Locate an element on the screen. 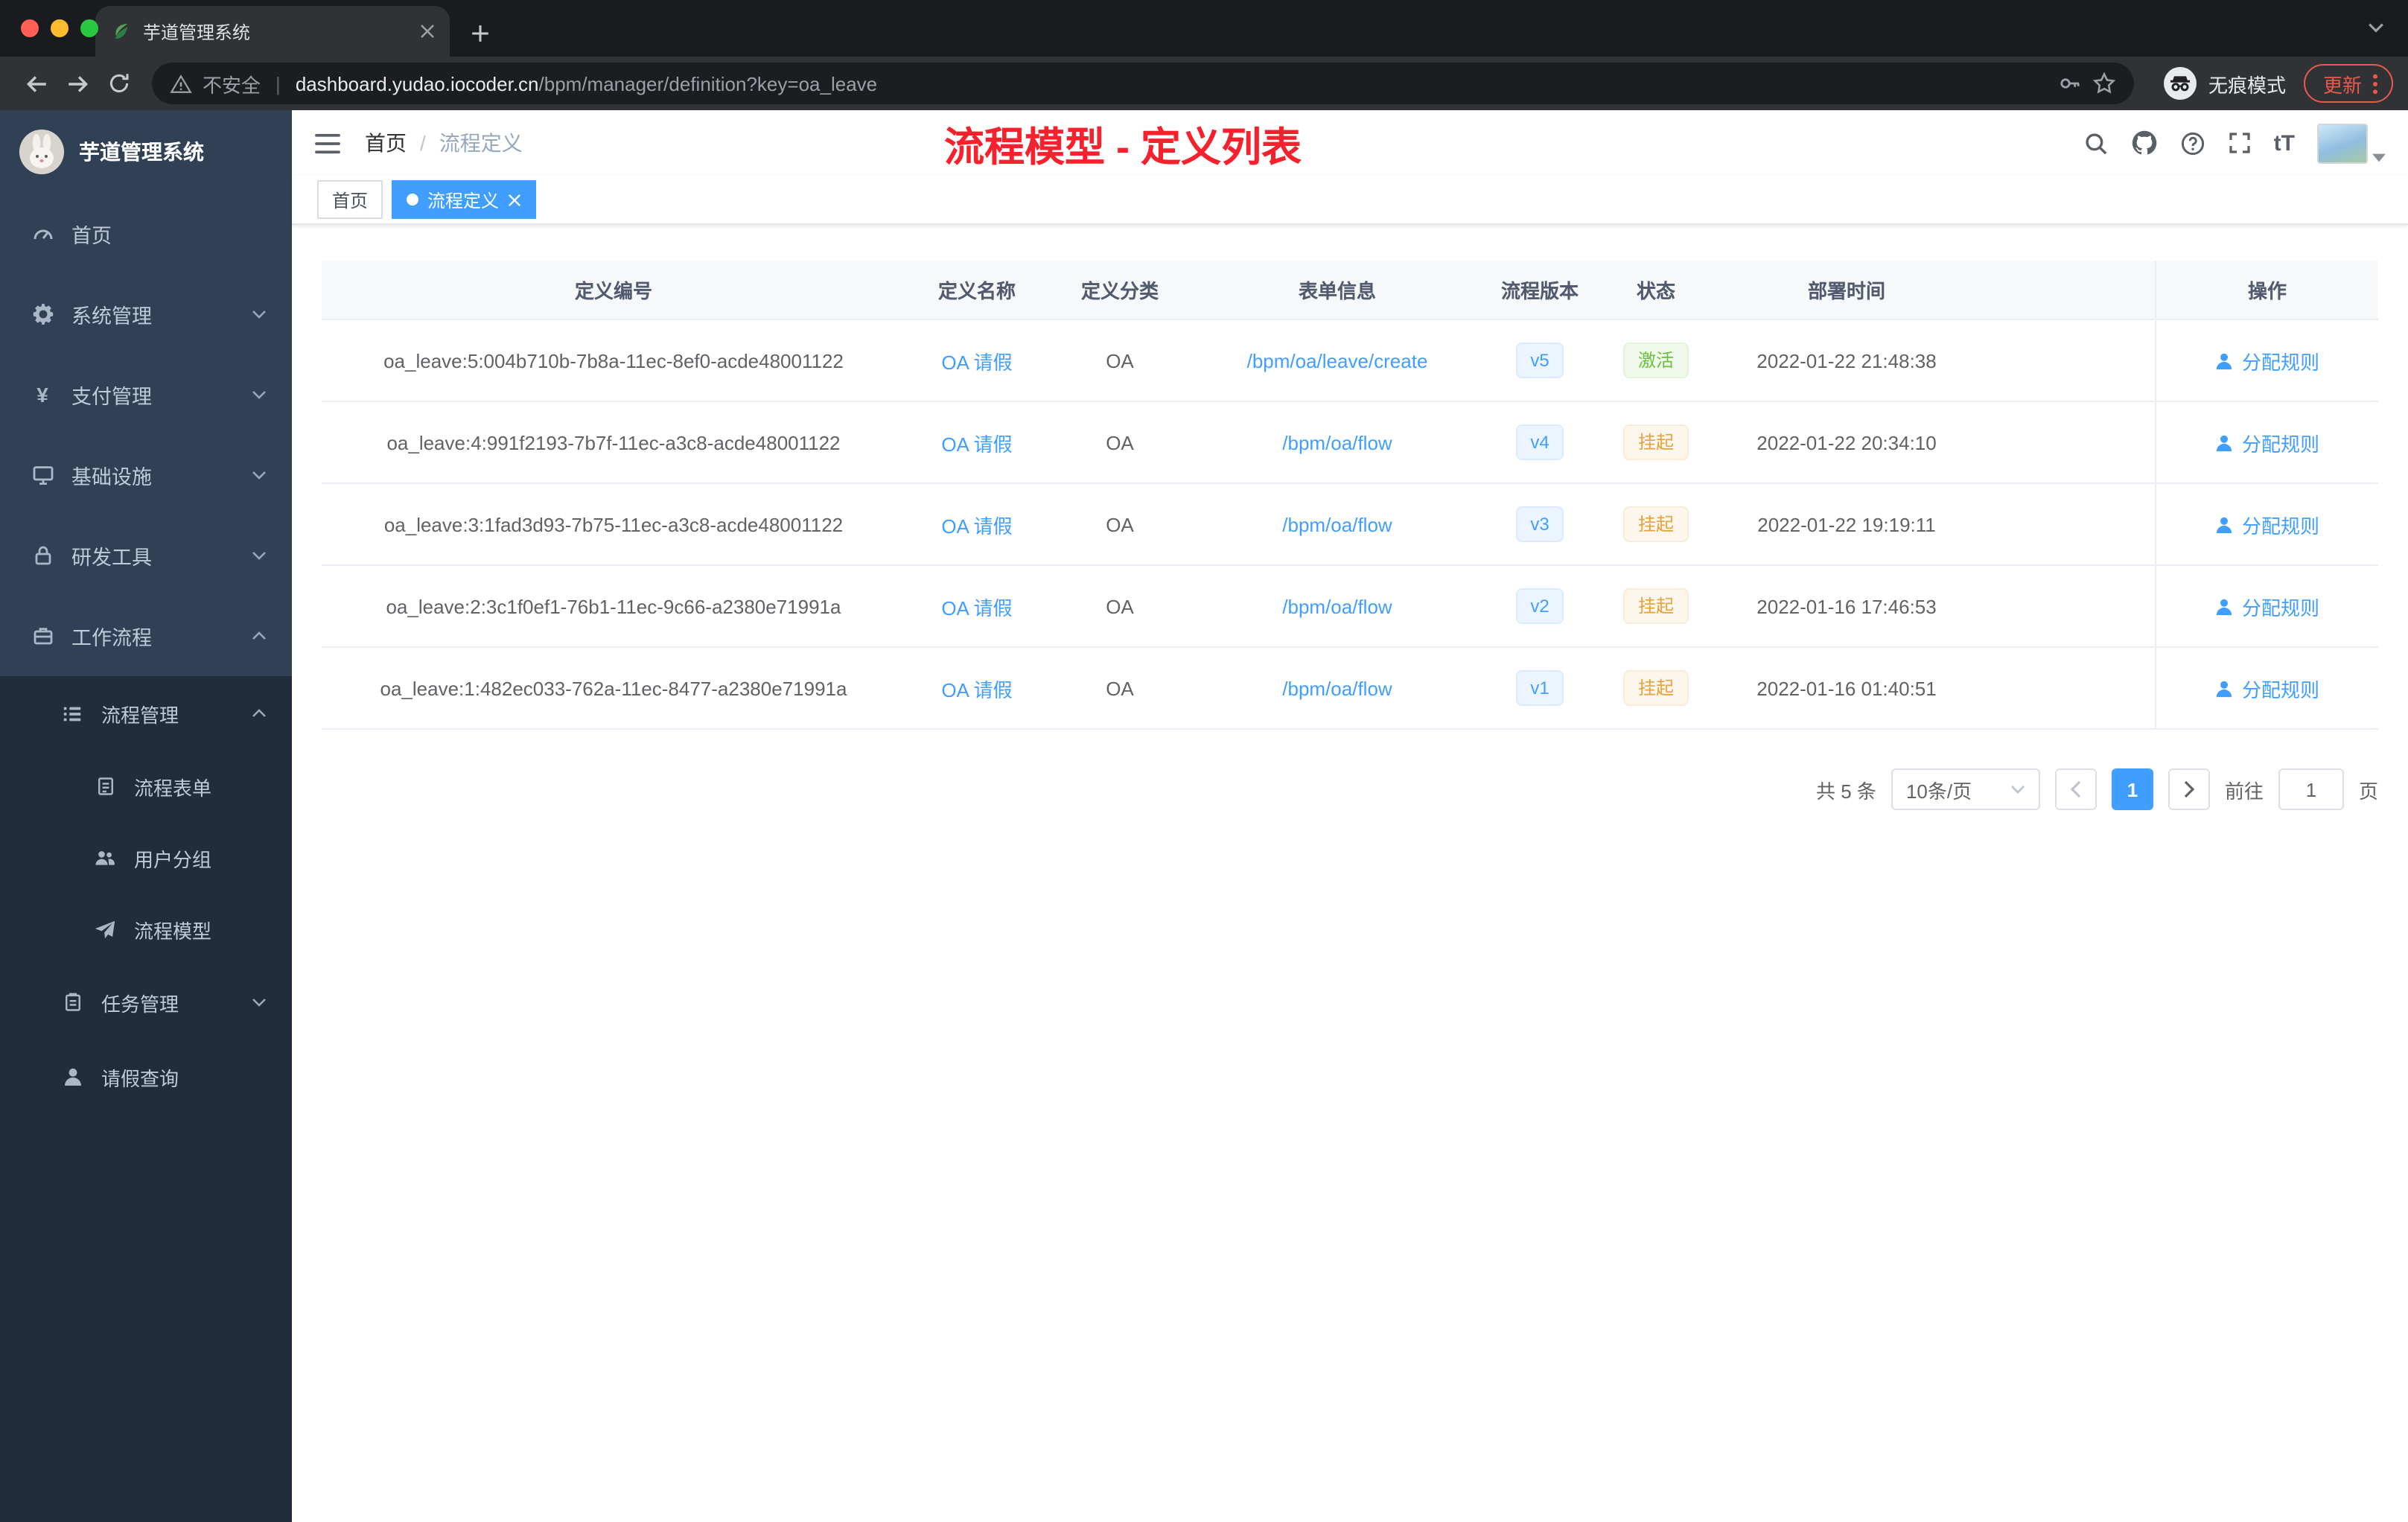  sidebar-item-leave-query: 请假查询 is located at coordinates (146, 1076).